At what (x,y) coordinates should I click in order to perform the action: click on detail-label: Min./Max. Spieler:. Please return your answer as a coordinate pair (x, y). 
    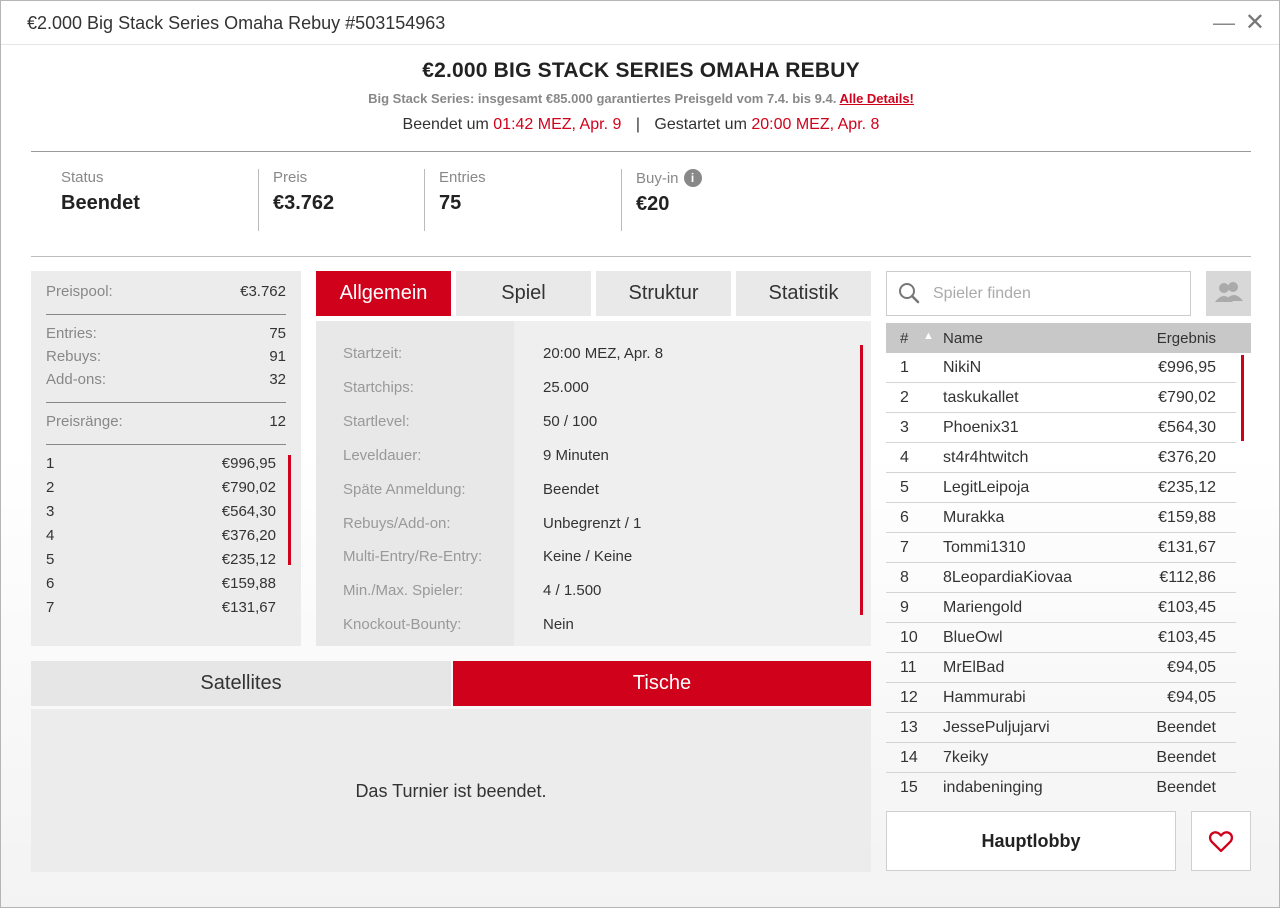
    Looking at the image, I should click on (403, 590).